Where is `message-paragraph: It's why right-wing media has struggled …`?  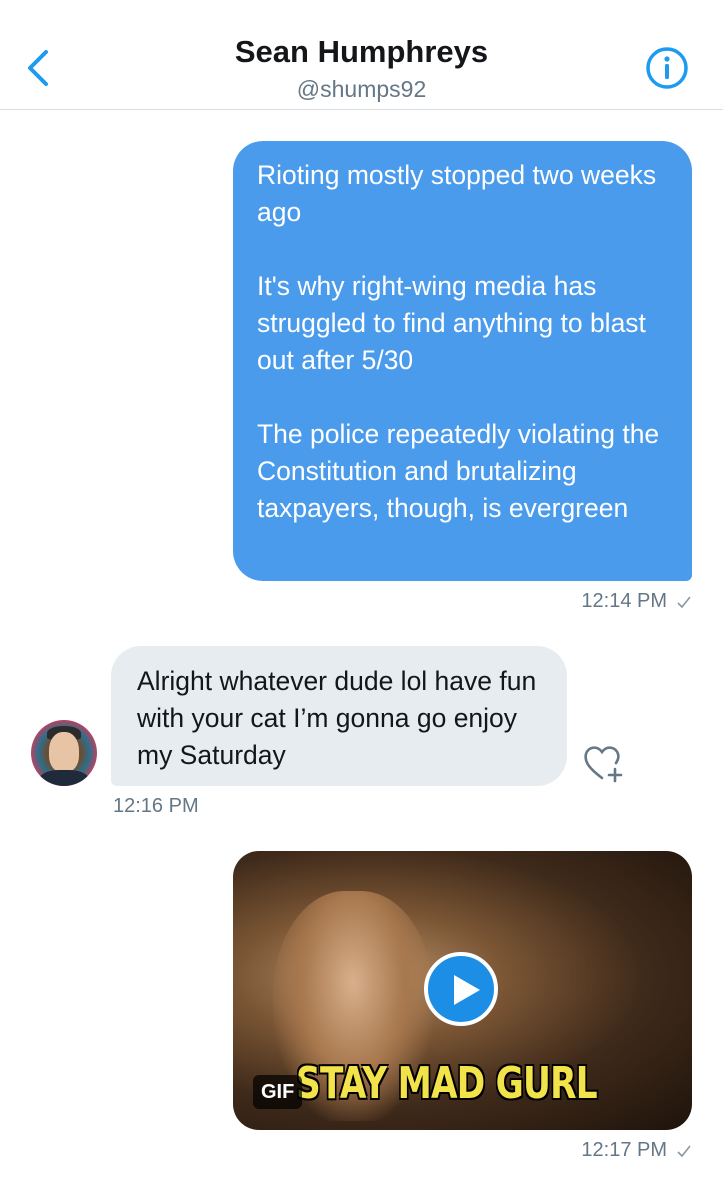
message-paragraph: It's why right-wing media has struggled … is located at coordinates (451, 323).